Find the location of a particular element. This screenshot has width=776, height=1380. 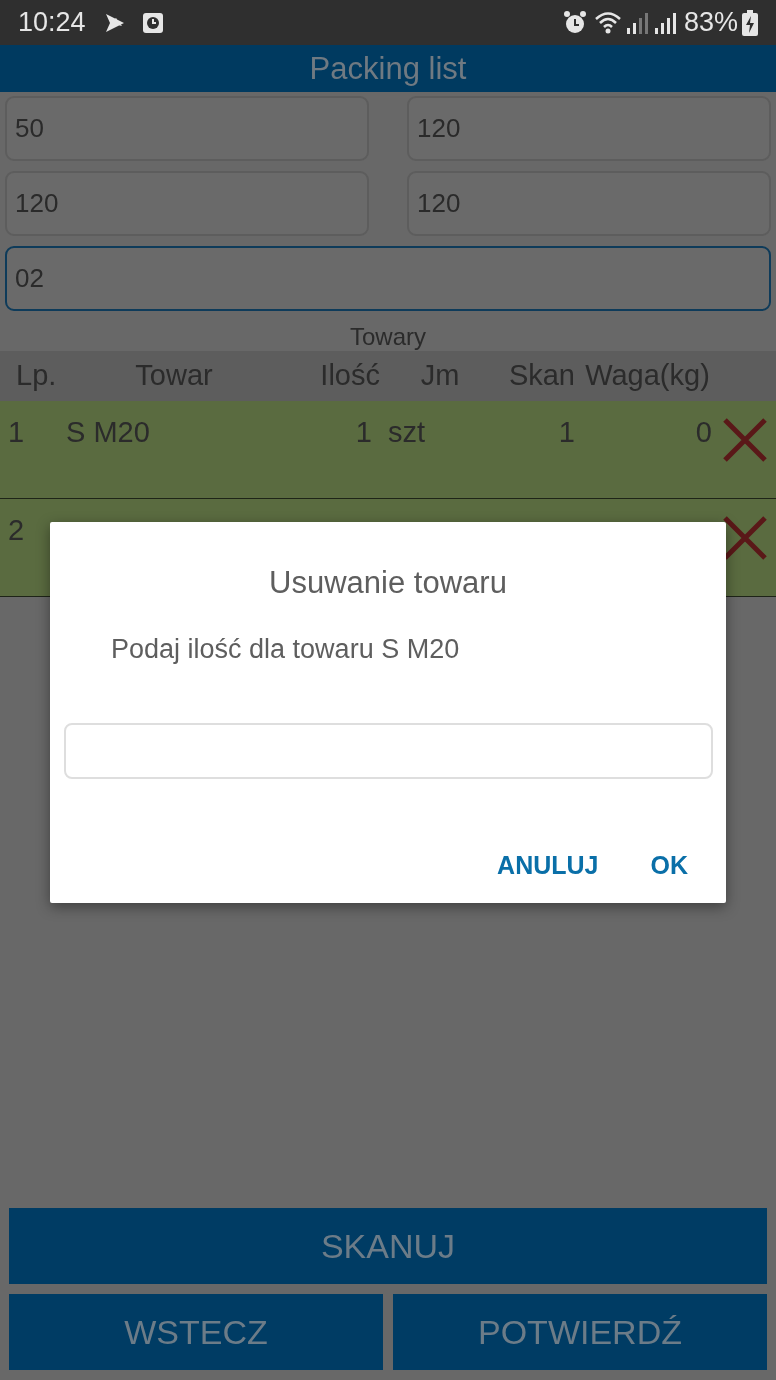

dialog-message: Podaj ilość dla towaru S M20 is located at coordinates (286, 649).